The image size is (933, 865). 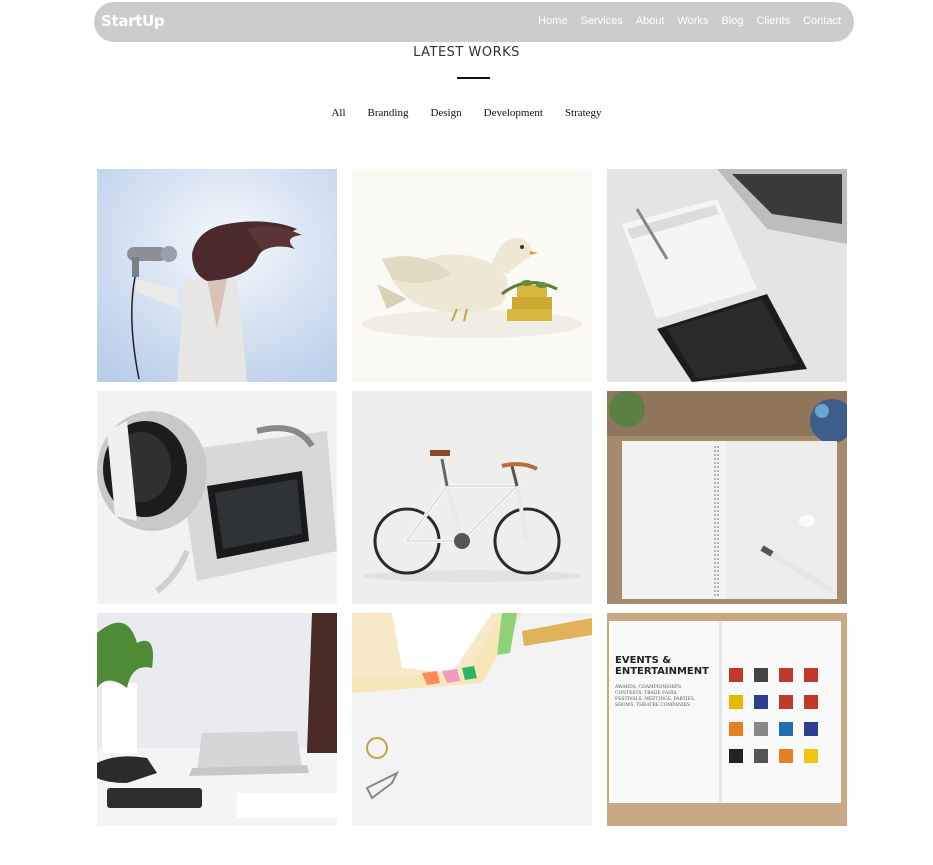 I want to click on work-item-dove, so click(x=472, y=275).